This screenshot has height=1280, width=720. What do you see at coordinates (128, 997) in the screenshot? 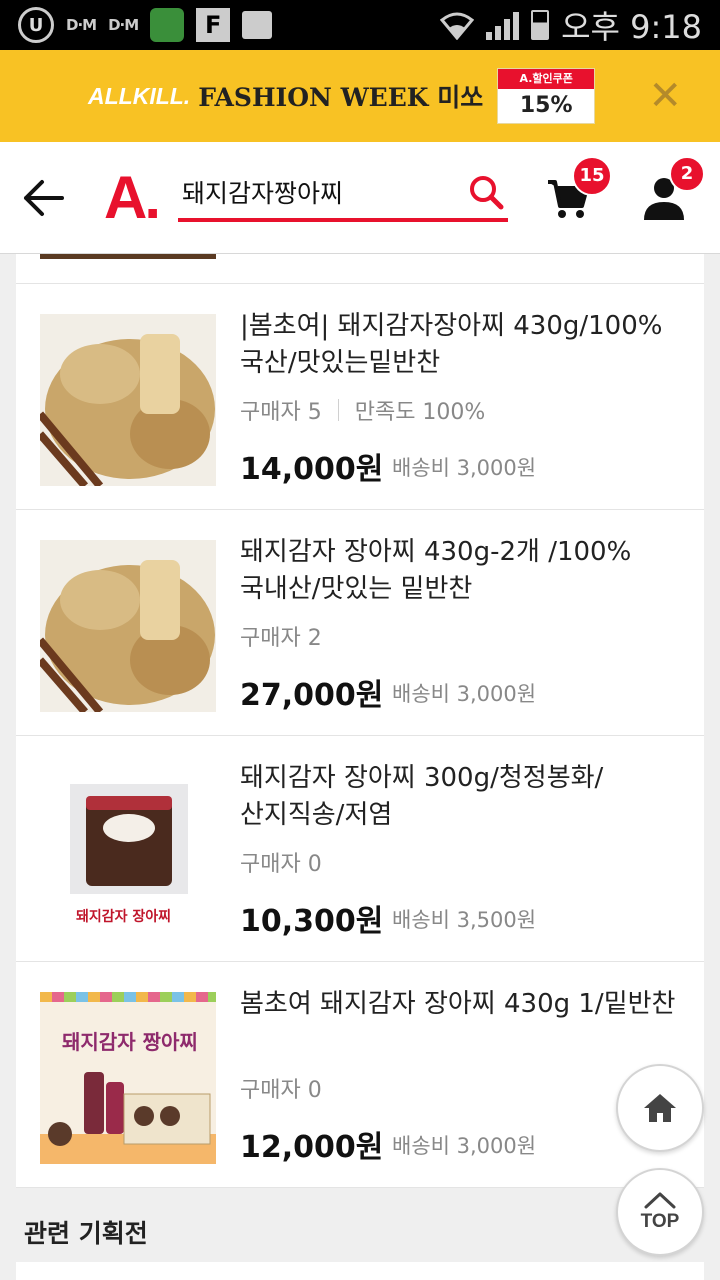
I see `checker-strip` at bounding box center [128, 997].